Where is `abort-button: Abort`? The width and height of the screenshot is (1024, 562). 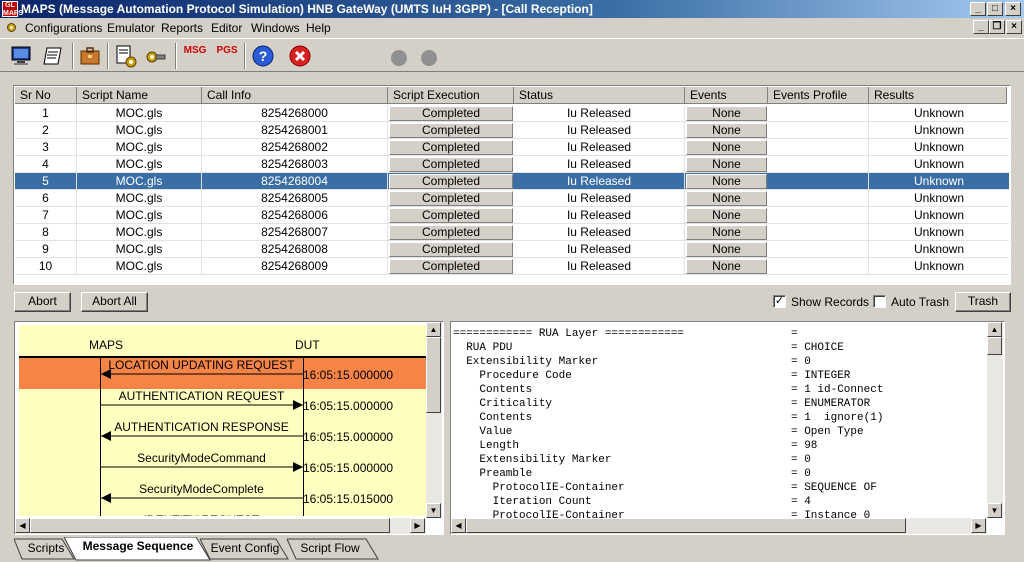 abort-button: Abort is located at coordinates (42, 302).